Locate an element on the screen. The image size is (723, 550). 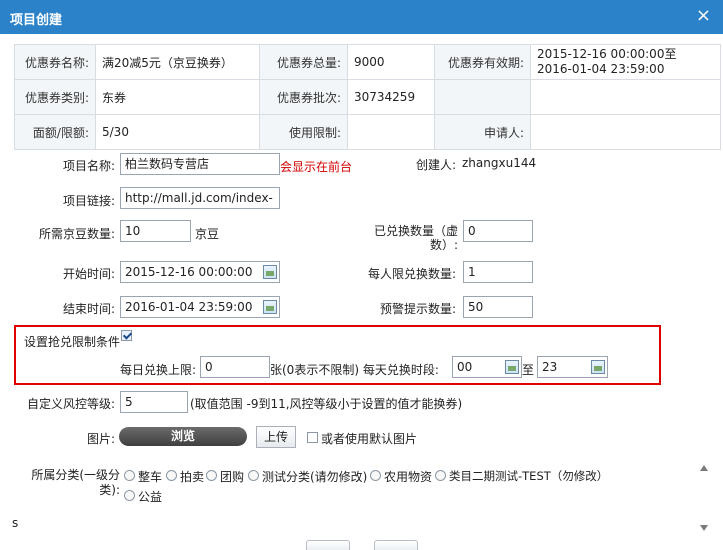
applicant-value is located at coordinates (625, 132).